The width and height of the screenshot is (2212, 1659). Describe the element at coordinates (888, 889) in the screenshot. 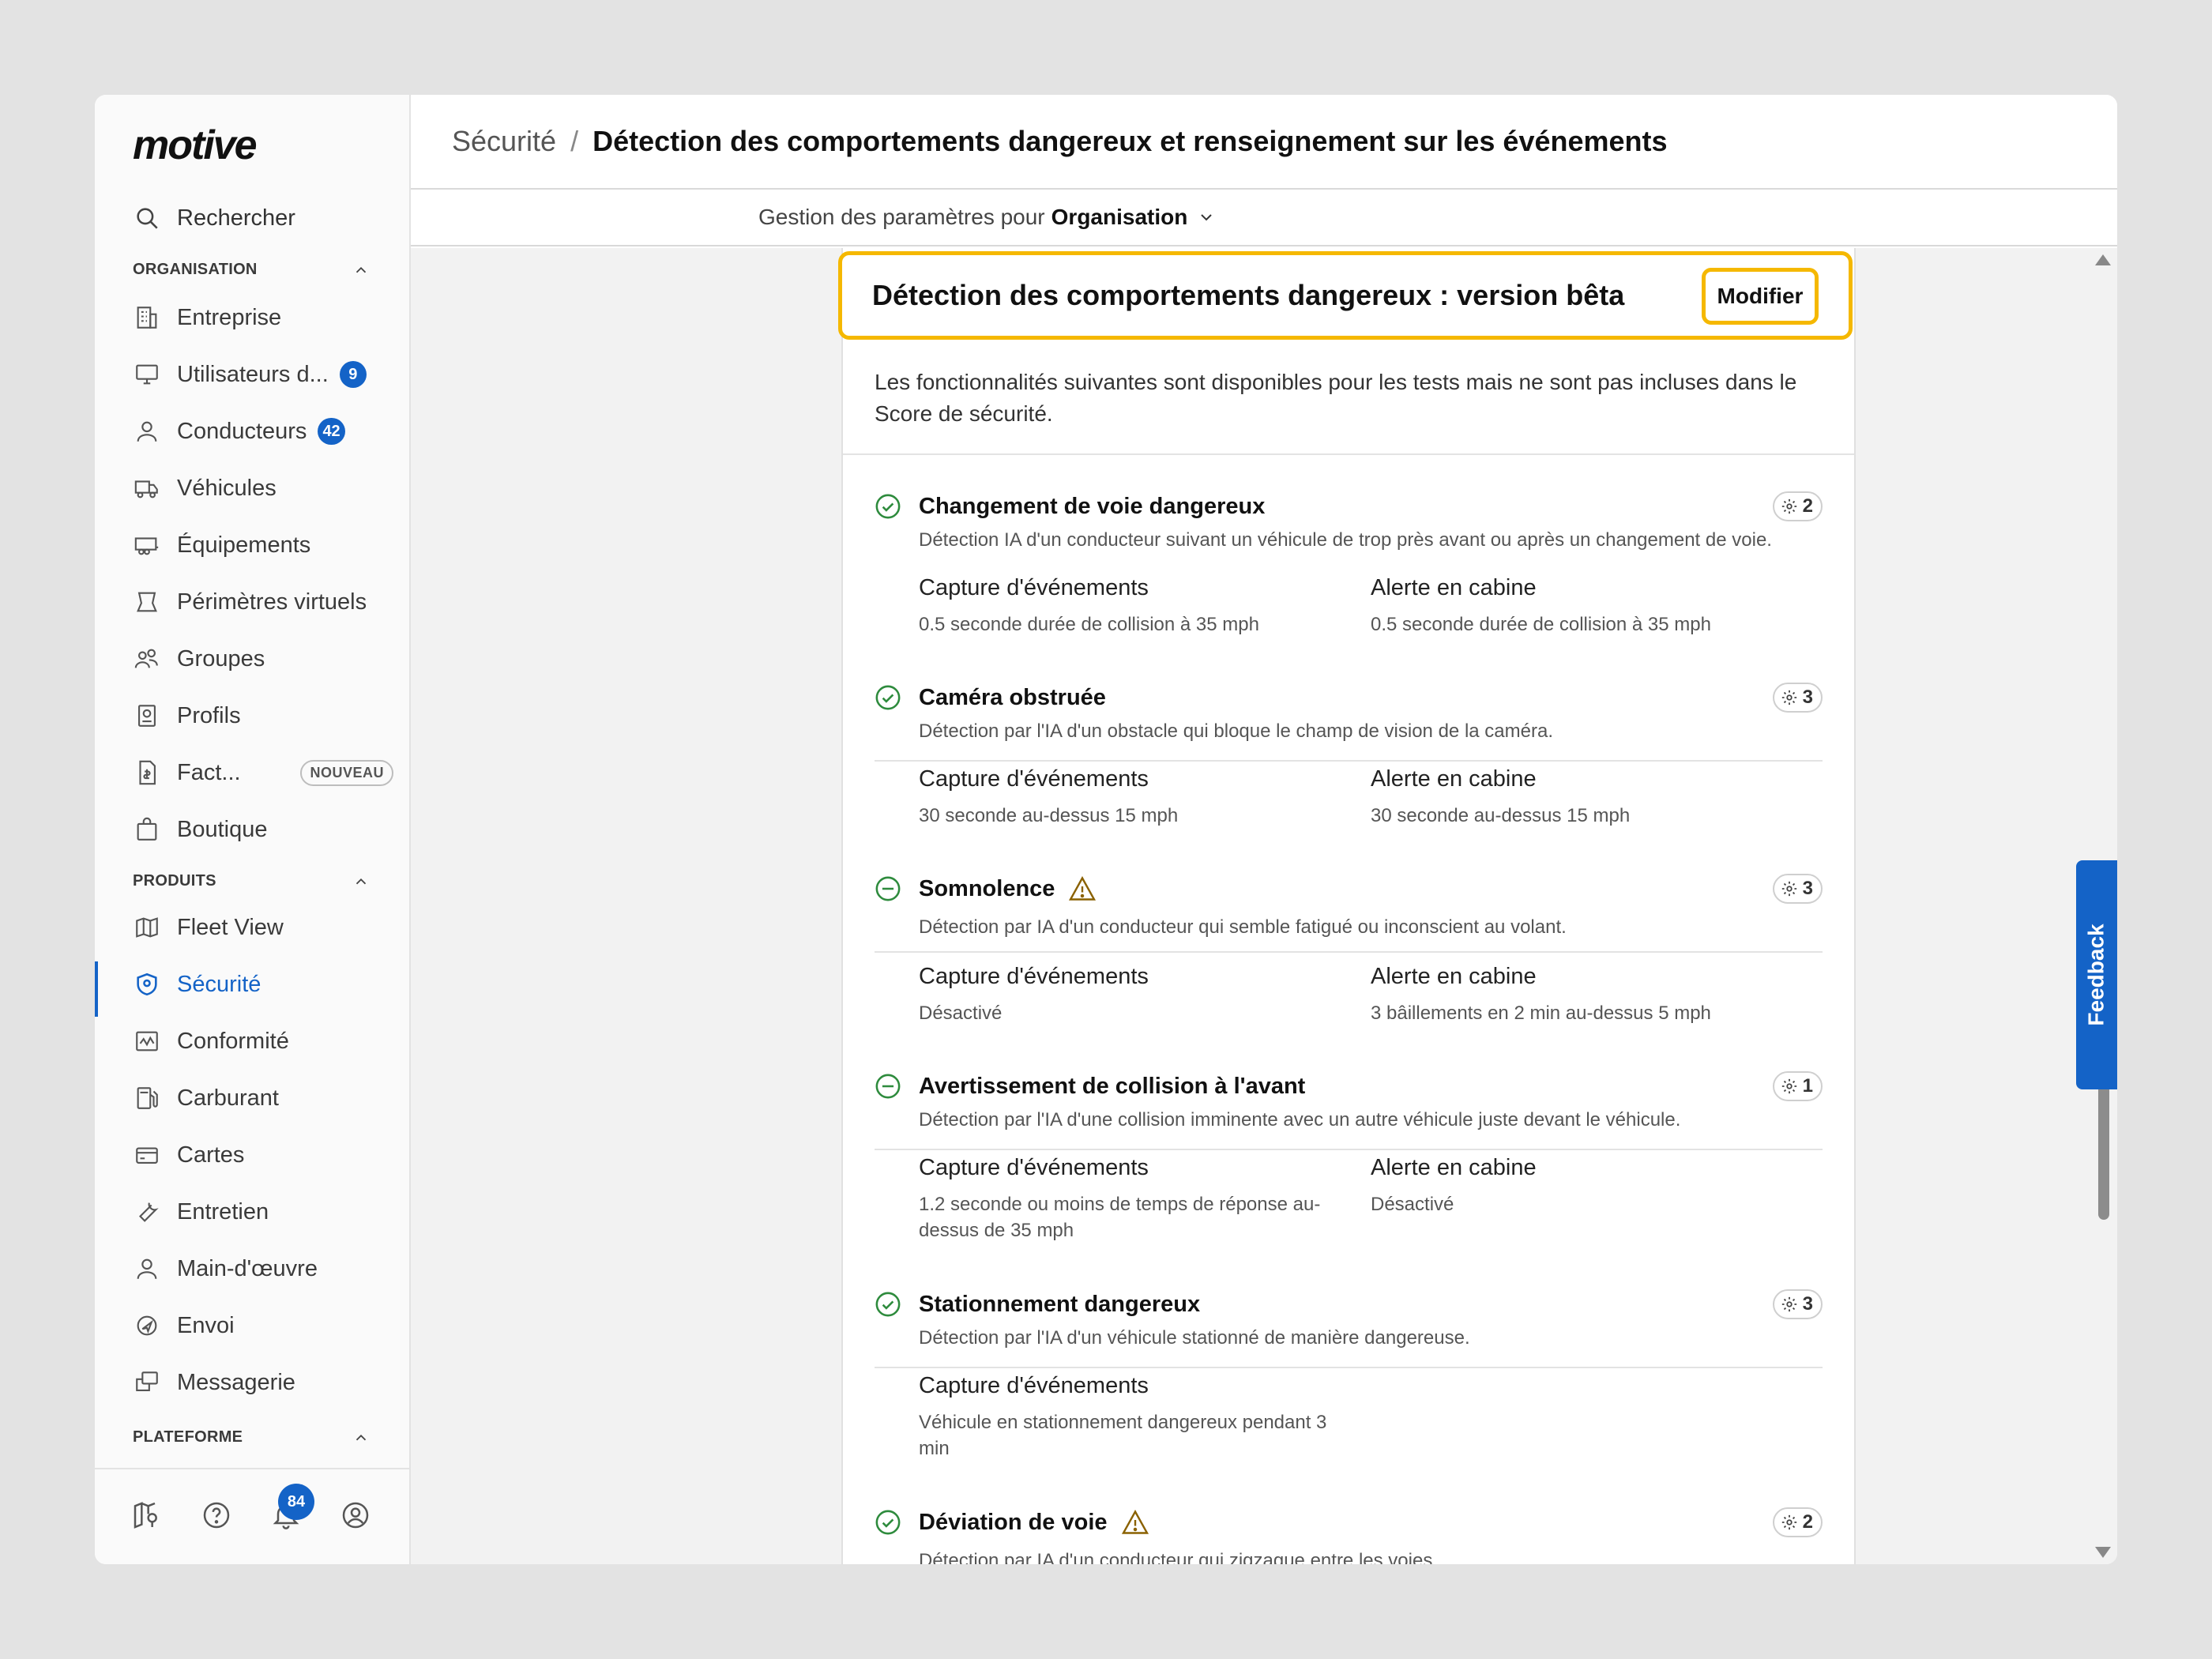

I see `minus-circle-icon` at that location.